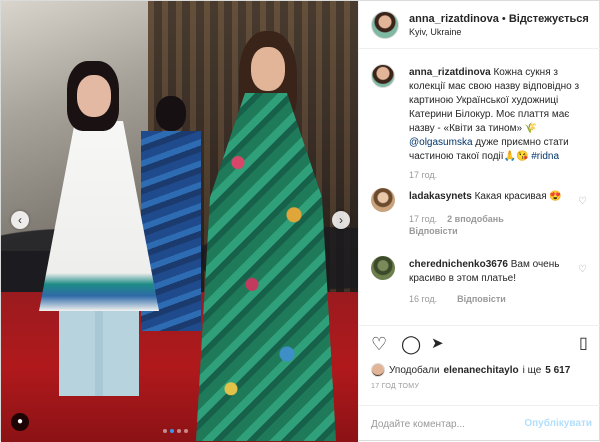 Image resolution: width=600 pixels, height=442 pixels. I want to click on comment-username: ladakasynets, so click(440, 196).